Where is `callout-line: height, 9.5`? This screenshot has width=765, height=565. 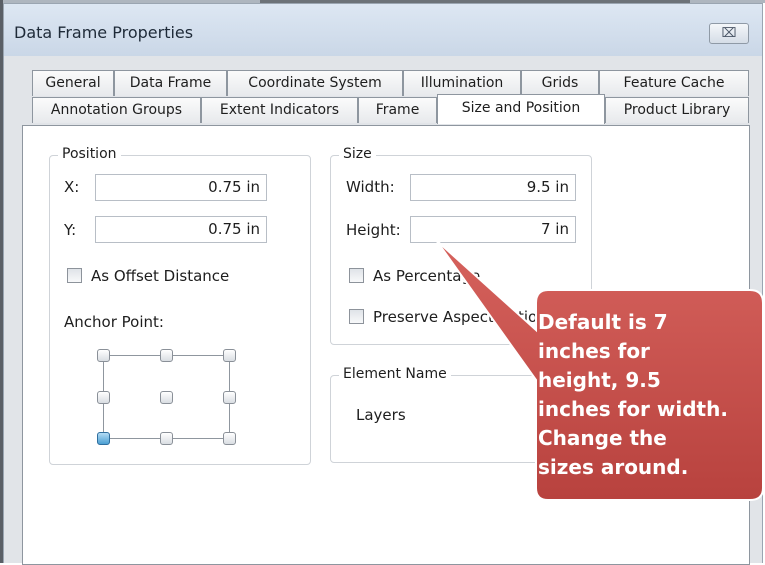 callout-line: height, 9.5 is located at coordinates (599, 380).